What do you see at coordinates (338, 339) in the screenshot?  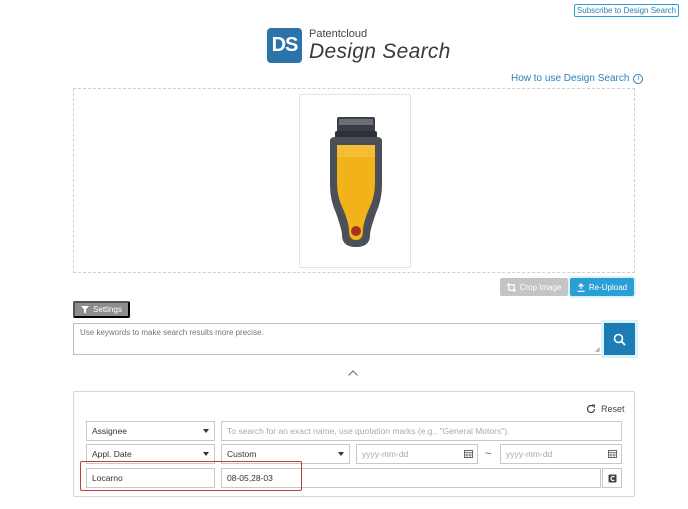 I see `keyword-input` at bounding box center [338, 339].